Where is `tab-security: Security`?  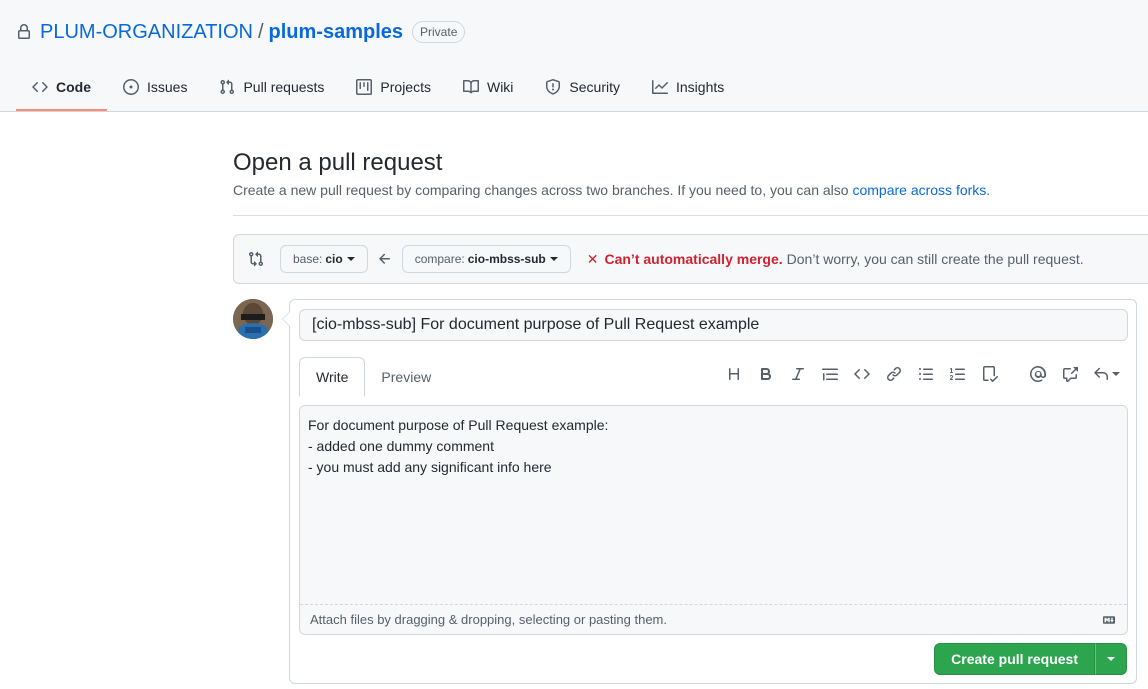
tab-security: Security is located at coordinates (582, 87).